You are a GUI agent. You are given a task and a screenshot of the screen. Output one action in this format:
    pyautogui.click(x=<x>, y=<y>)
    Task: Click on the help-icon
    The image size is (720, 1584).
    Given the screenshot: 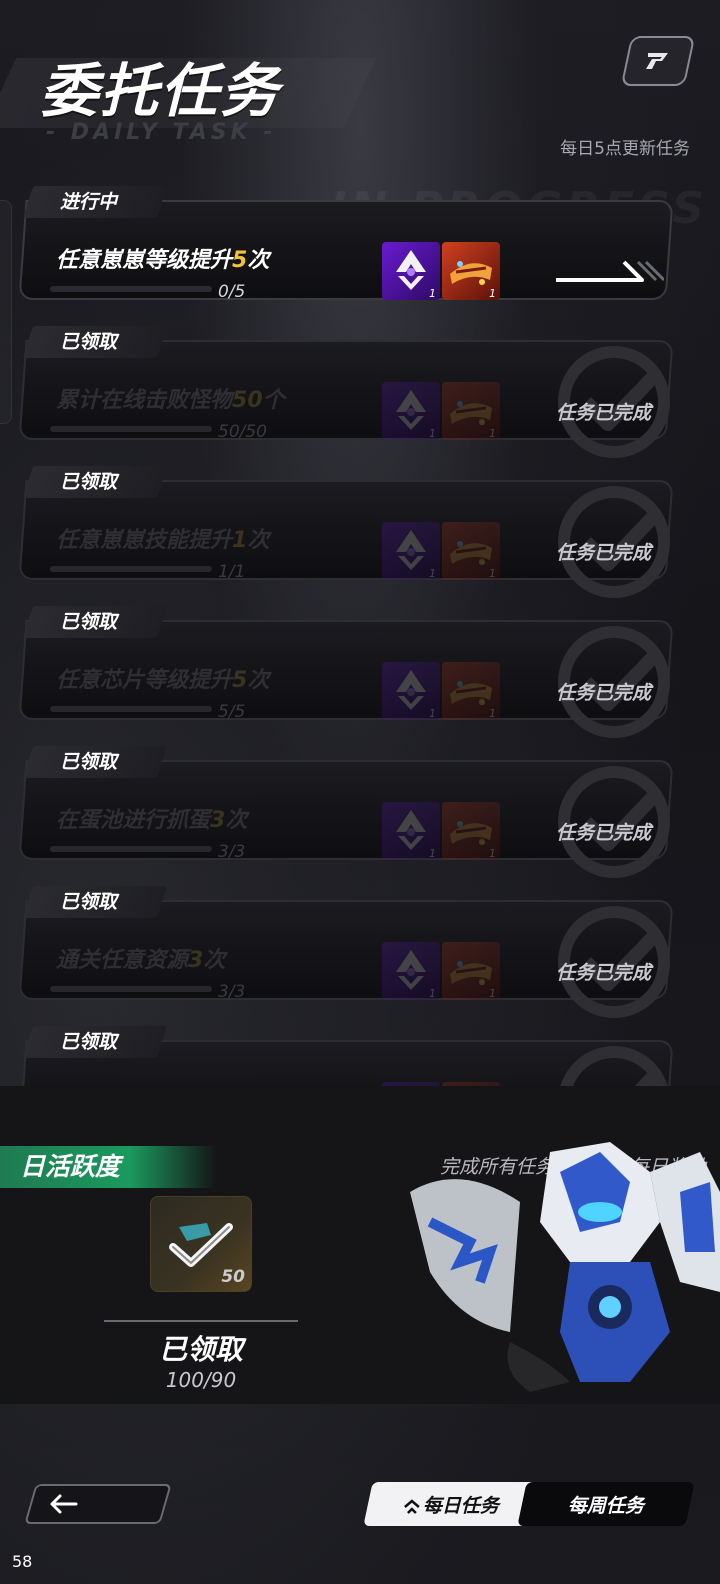 What is the action you would take?
    pyautogui.click(x=657, y=61)
    